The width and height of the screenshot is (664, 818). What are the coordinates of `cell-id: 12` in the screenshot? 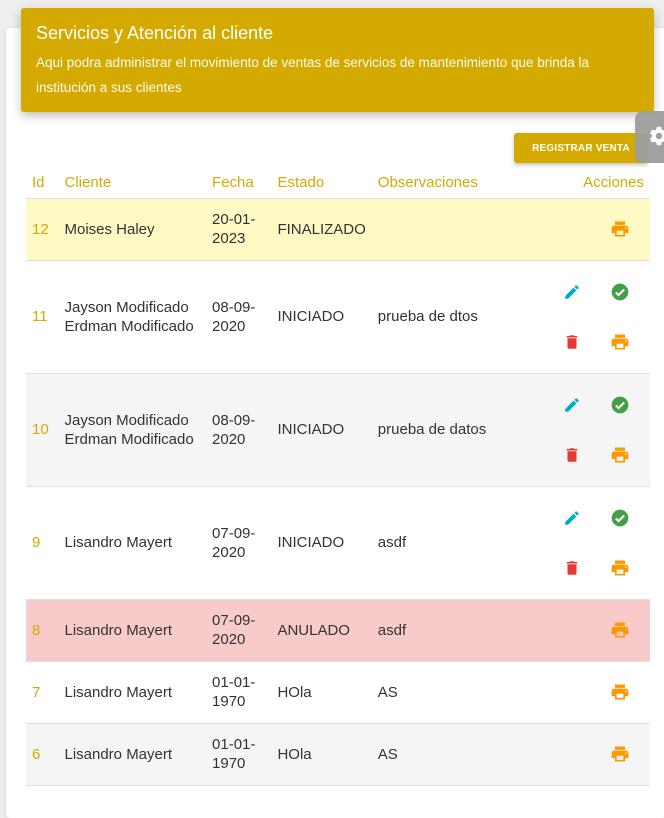 It's located at (42, 229).